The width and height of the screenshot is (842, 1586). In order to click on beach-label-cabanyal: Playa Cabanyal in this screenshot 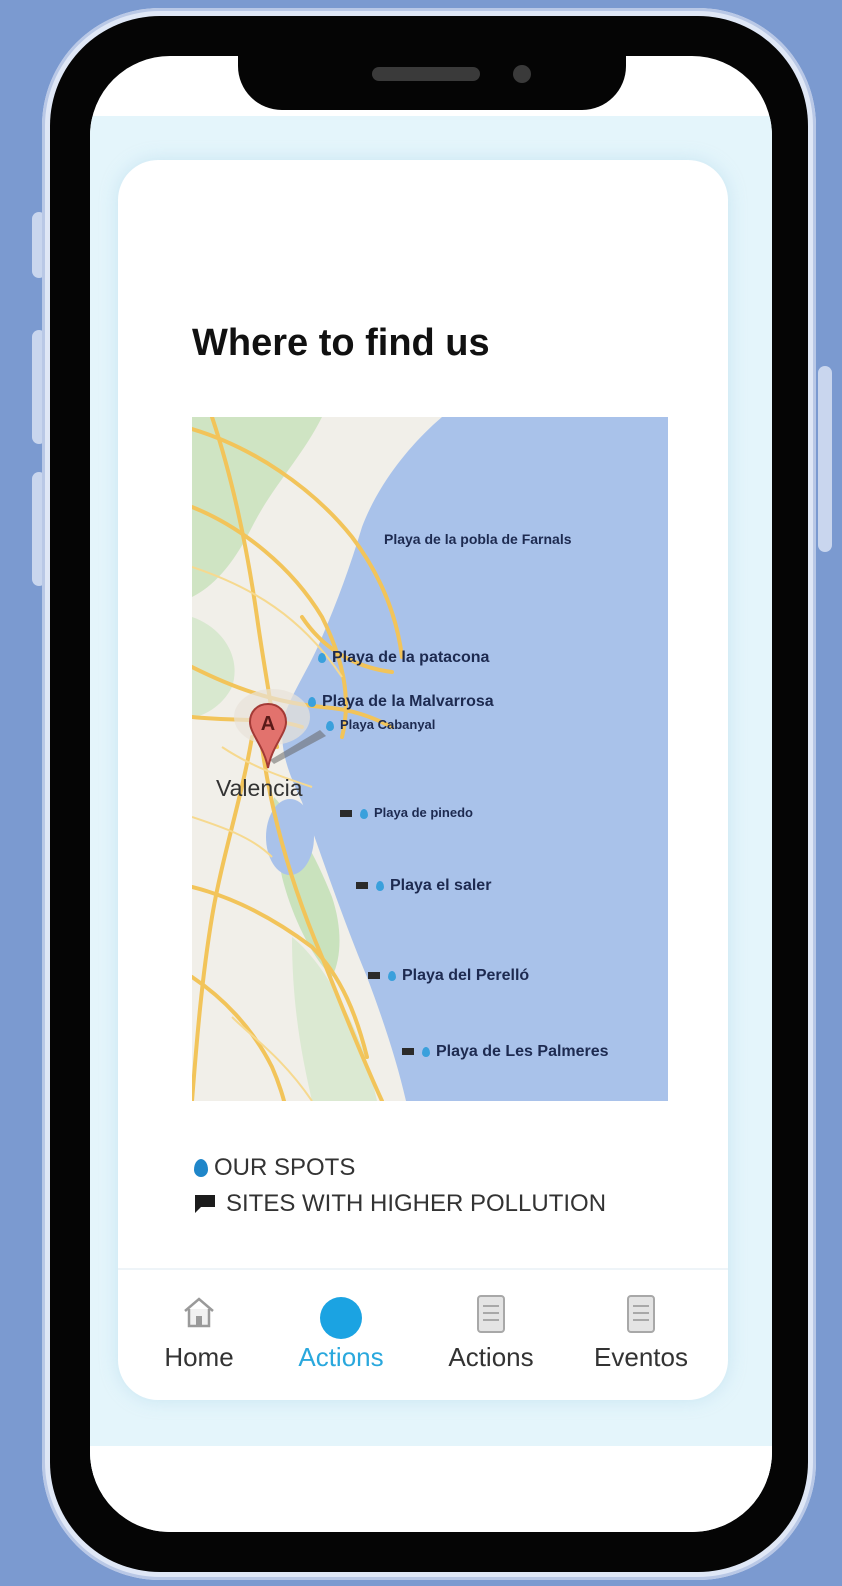, I will do `click(380, 724)`.